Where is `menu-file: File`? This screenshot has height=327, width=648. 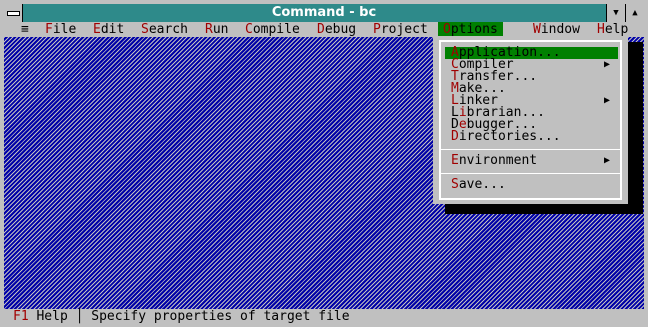 menu-file: File is located at coordinates (60, 29).